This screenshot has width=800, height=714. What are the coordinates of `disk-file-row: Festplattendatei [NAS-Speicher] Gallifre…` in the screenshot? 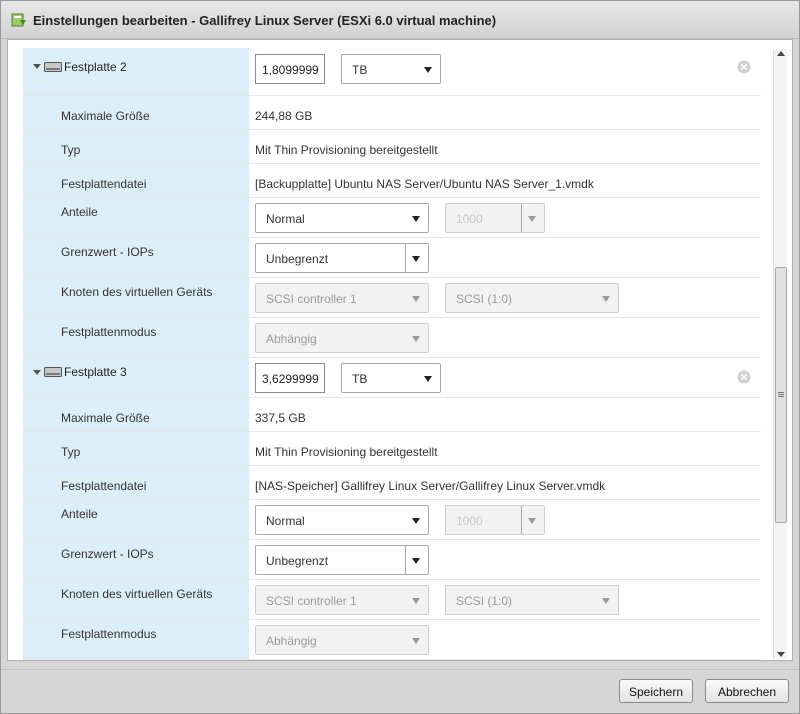 It's located at (392, 483).